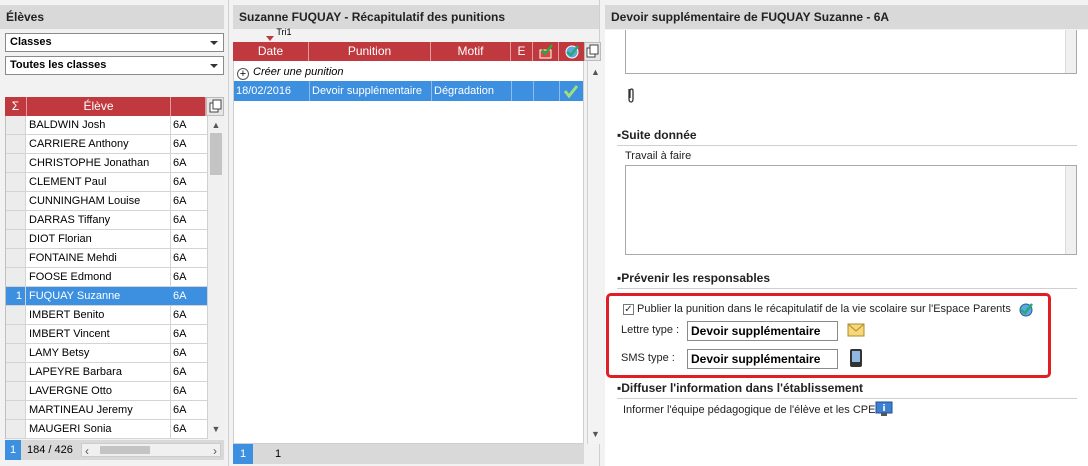  I want to click on e-column-header: E, so click(522, 51).